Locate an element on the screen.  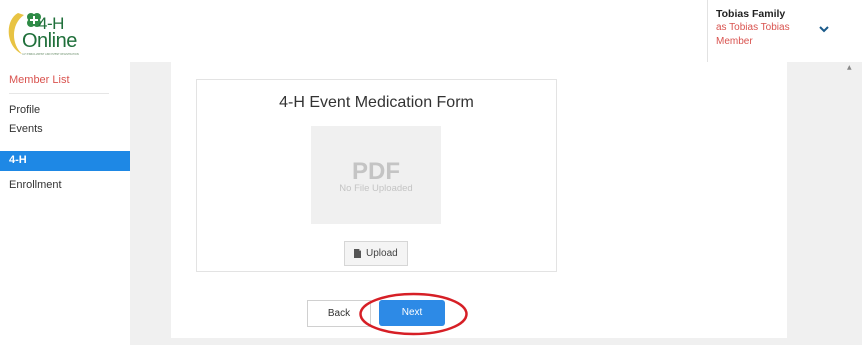
form-title: 4-H Event Medication Form is located at coordinates (376, 102).